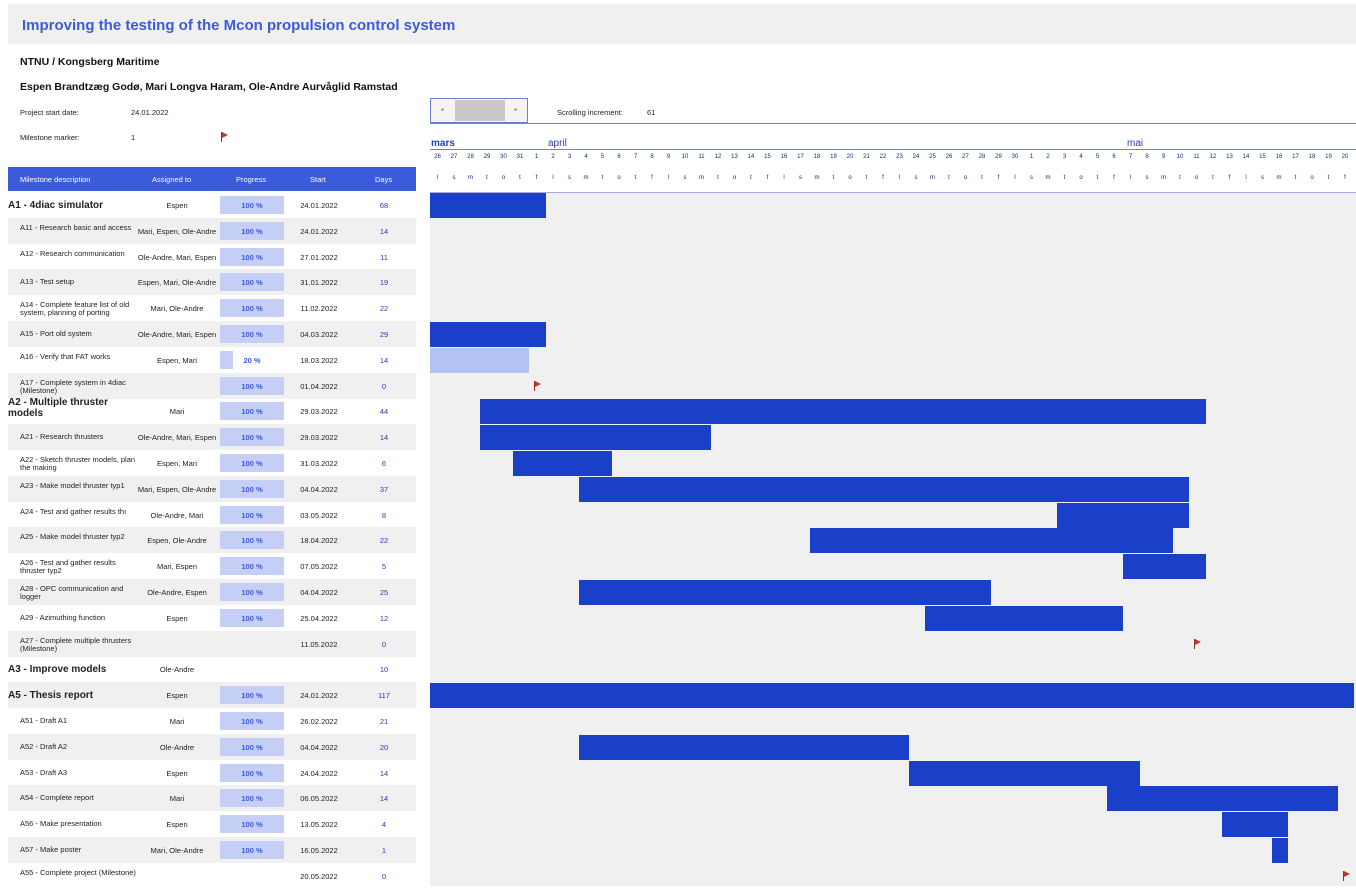 The image size is (1356, 889). I want to click on col-progress: Progress, so click(251, 179).